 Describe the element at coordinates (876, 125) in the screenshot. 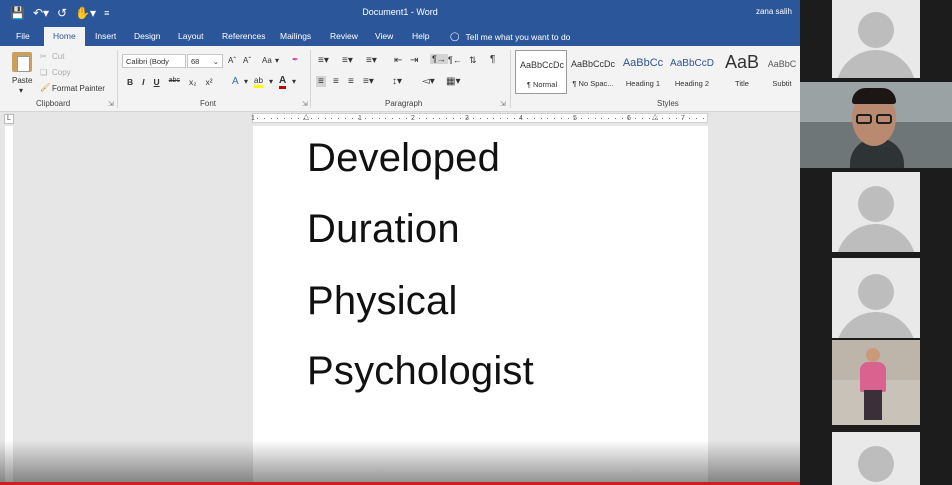

I see `participant-video-tile` at that location.